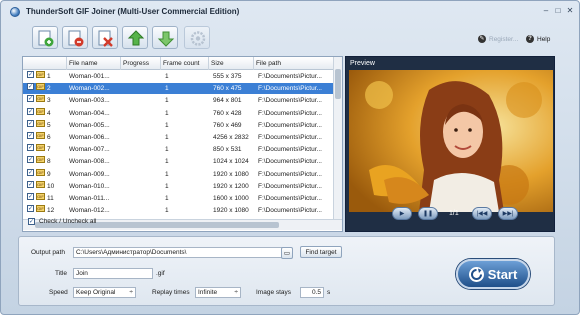 The width and height of the screenshot is (580, 315). What do you see at coordinates (227, 76) in the screenshot?
I see `size-cell: 555 x 375` at bounding box center [227, 76].